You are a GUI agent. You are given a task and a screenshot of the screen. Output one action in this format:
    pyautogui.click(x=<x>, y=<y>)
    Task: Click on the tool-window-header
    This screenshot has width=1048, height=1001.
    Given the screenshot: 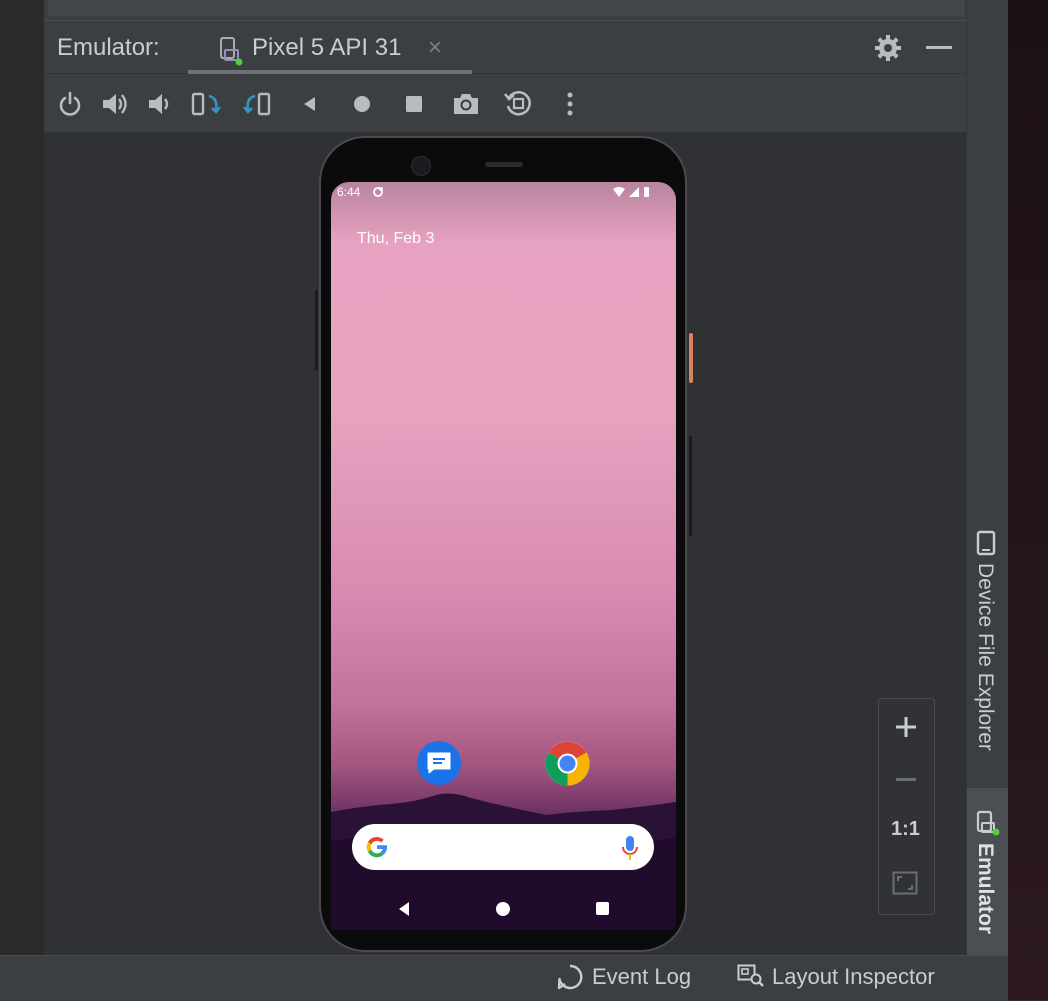 What is the action you would take?
    pyautogui.click(x=505, y=47)
    